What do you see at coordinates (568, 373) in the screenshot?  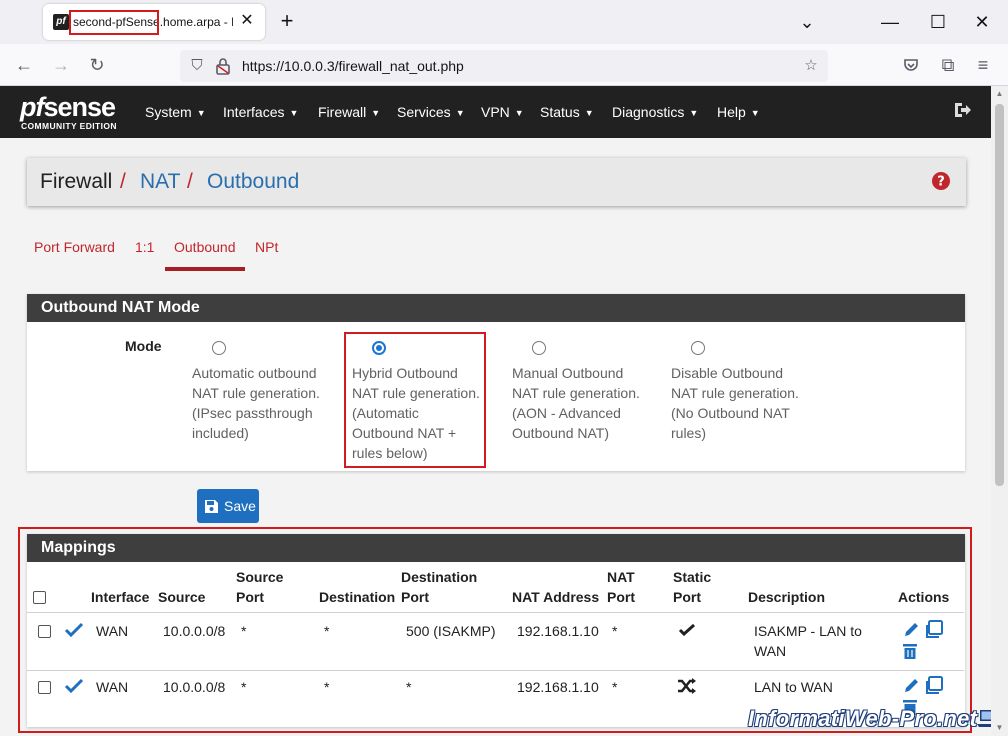 I see `mode-text-line: Manual Outbound` at bounding box center [568, 373].